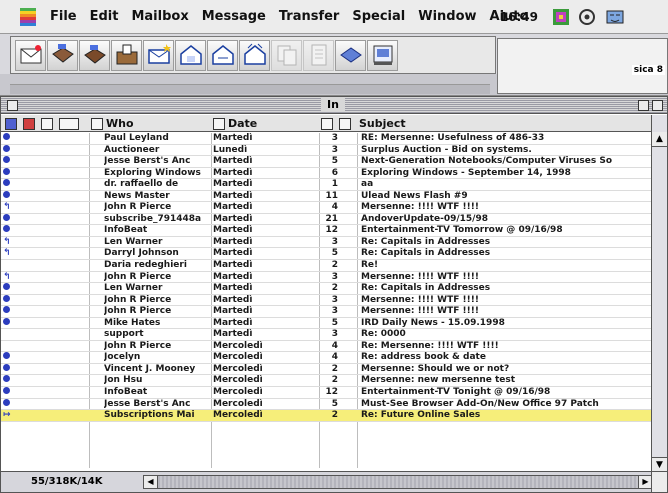 This screenshot has height=493, width=668. I want to click on window-title-bar: In, so click(334, 105).